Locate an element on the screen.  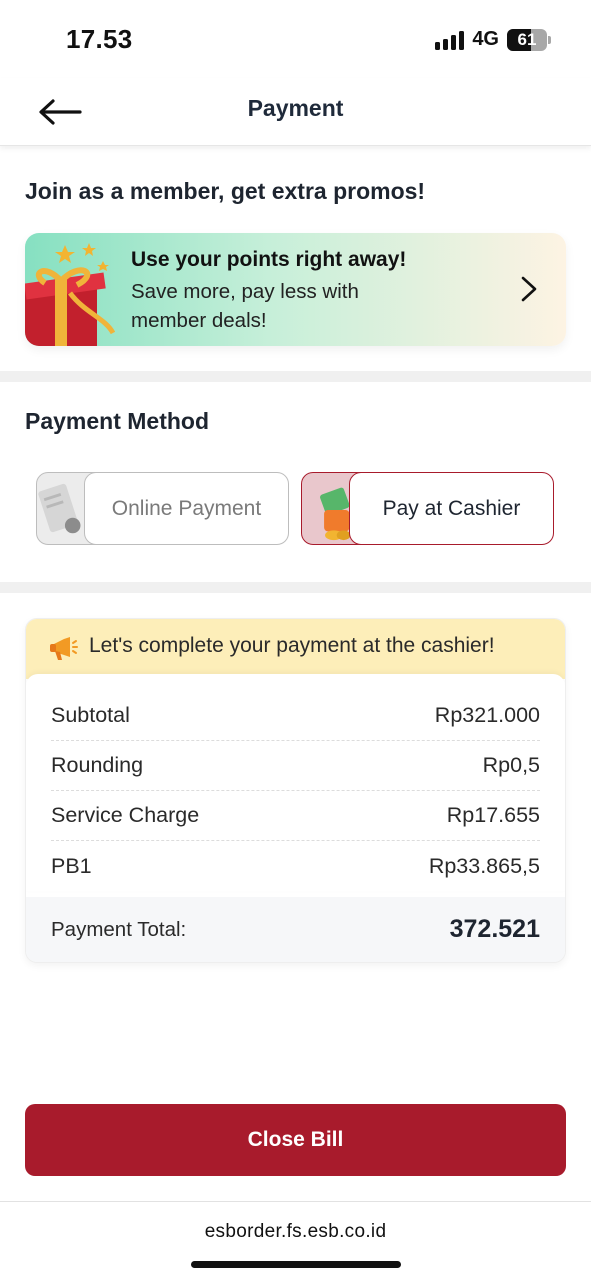
receipt-icon is located at coordinates (59, 508).